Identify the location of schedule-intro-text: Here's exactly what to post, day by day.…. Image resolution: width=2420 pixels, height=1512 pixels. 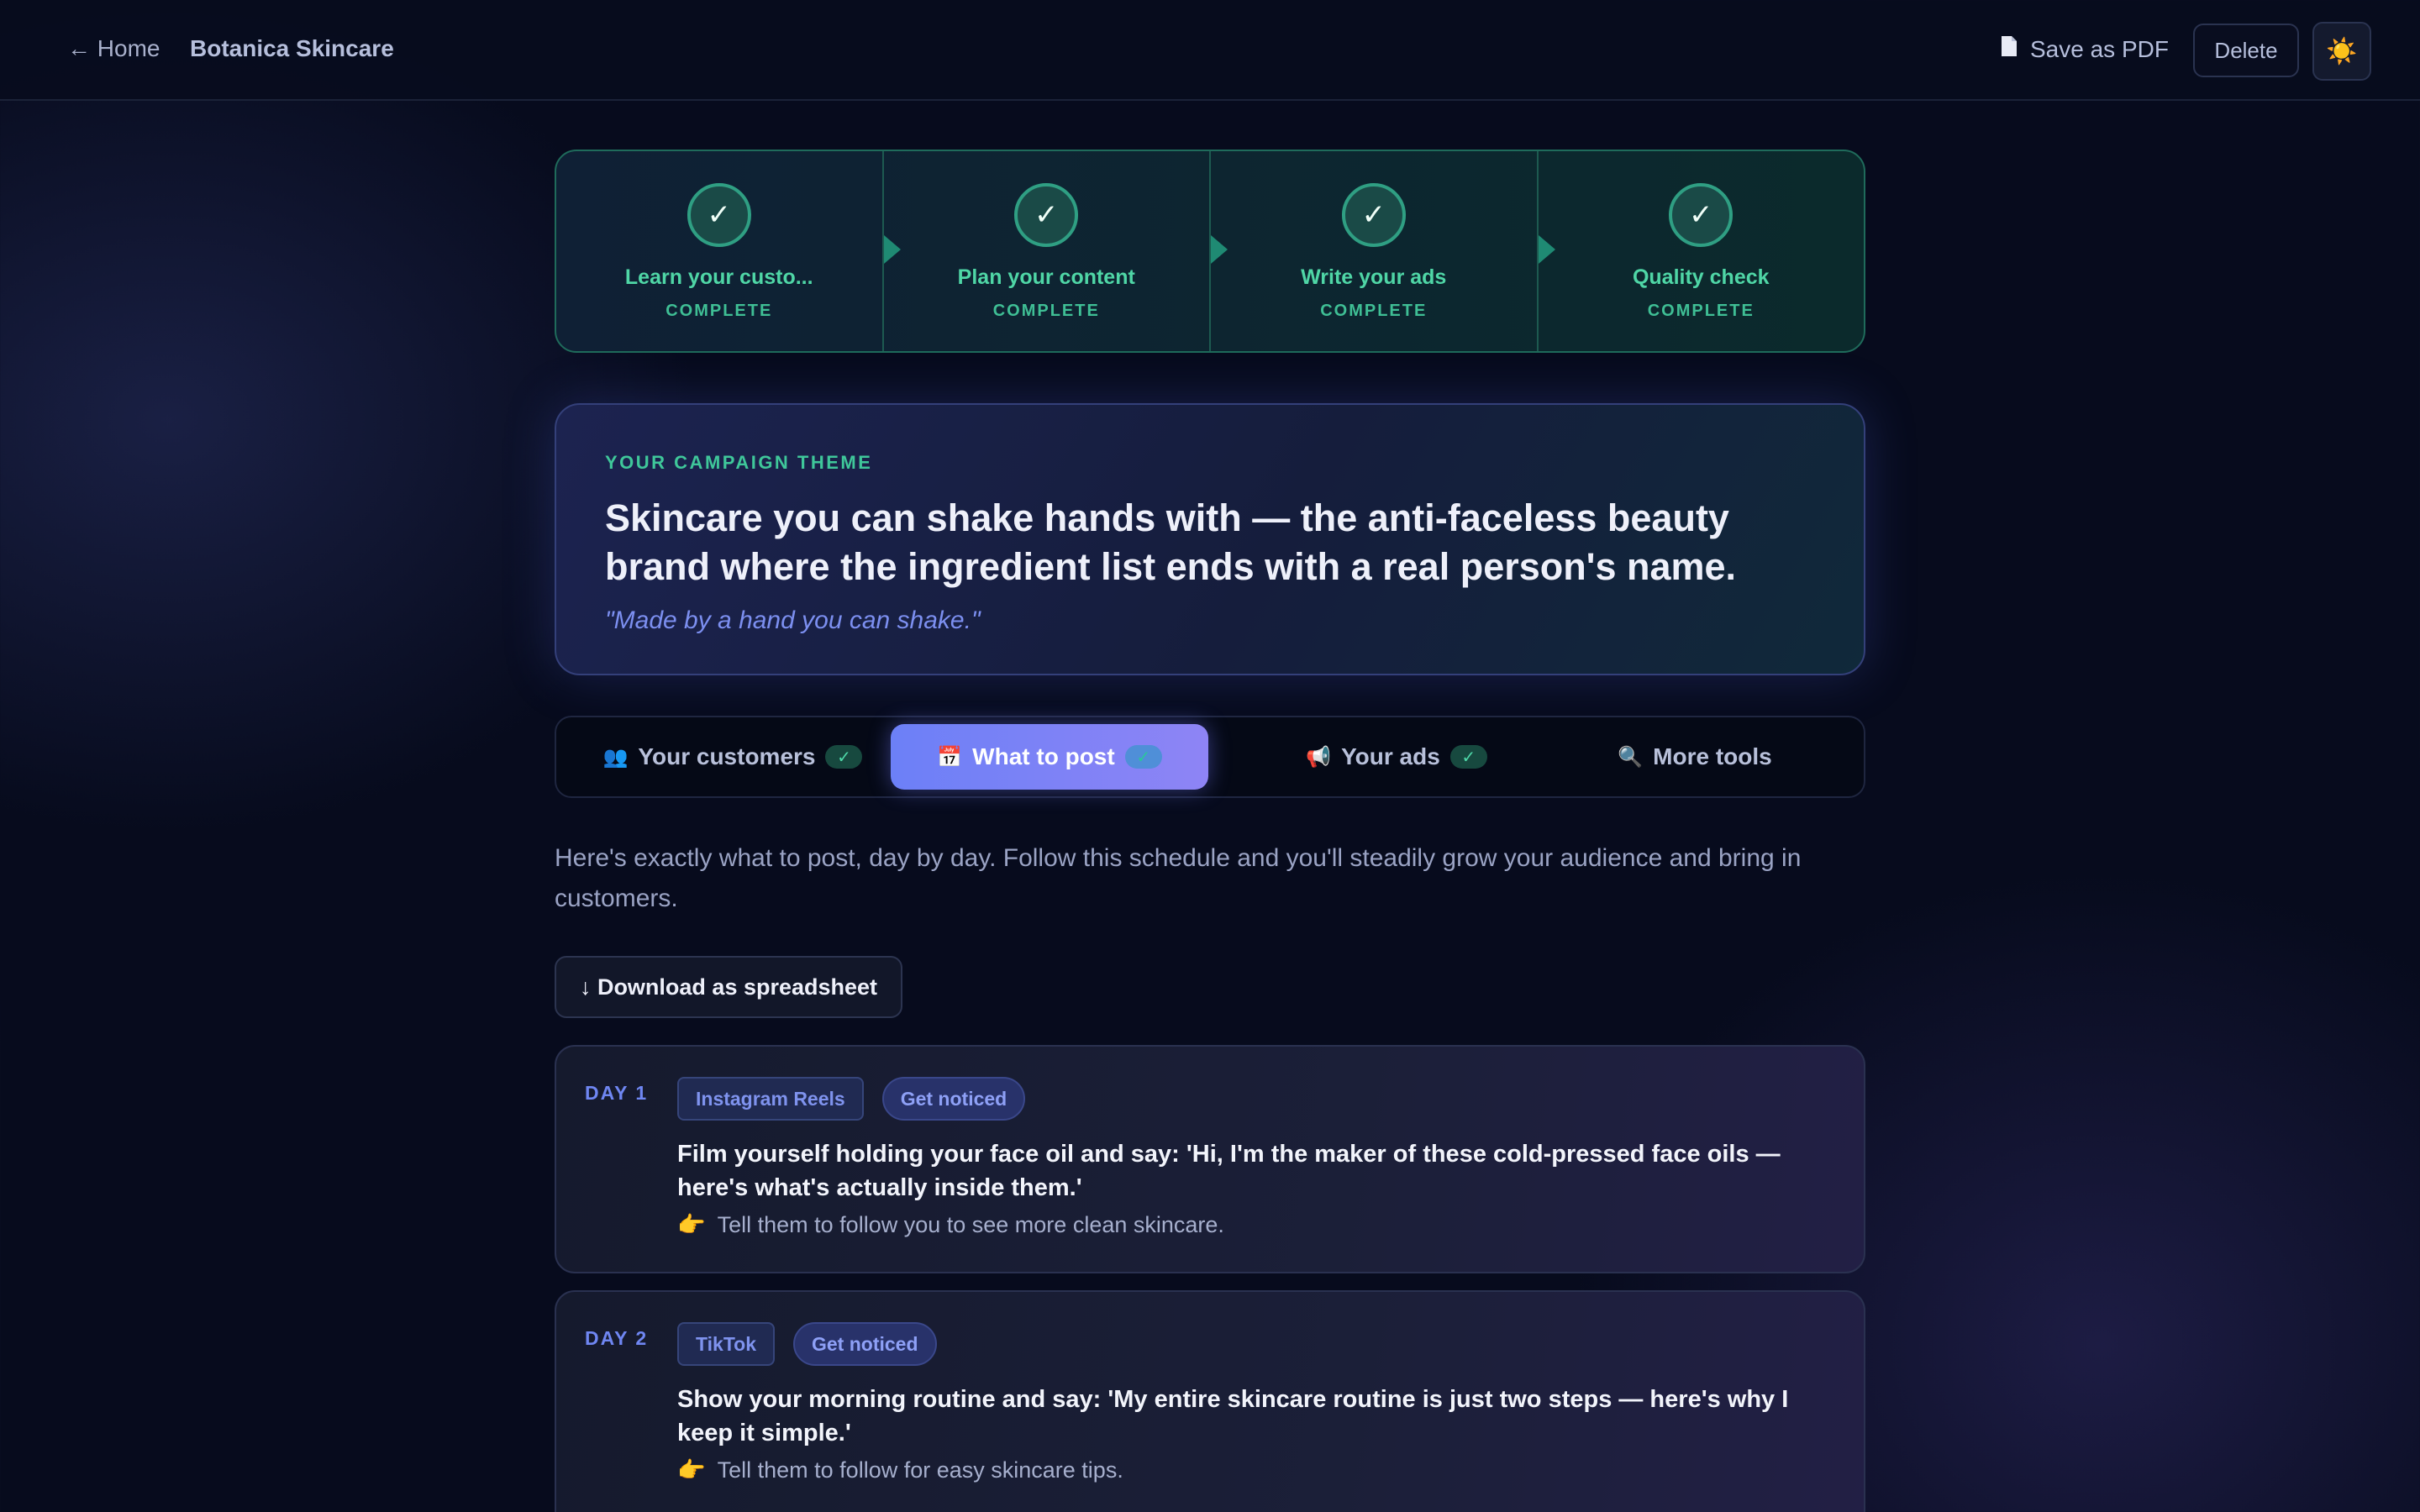
(1178, 878).